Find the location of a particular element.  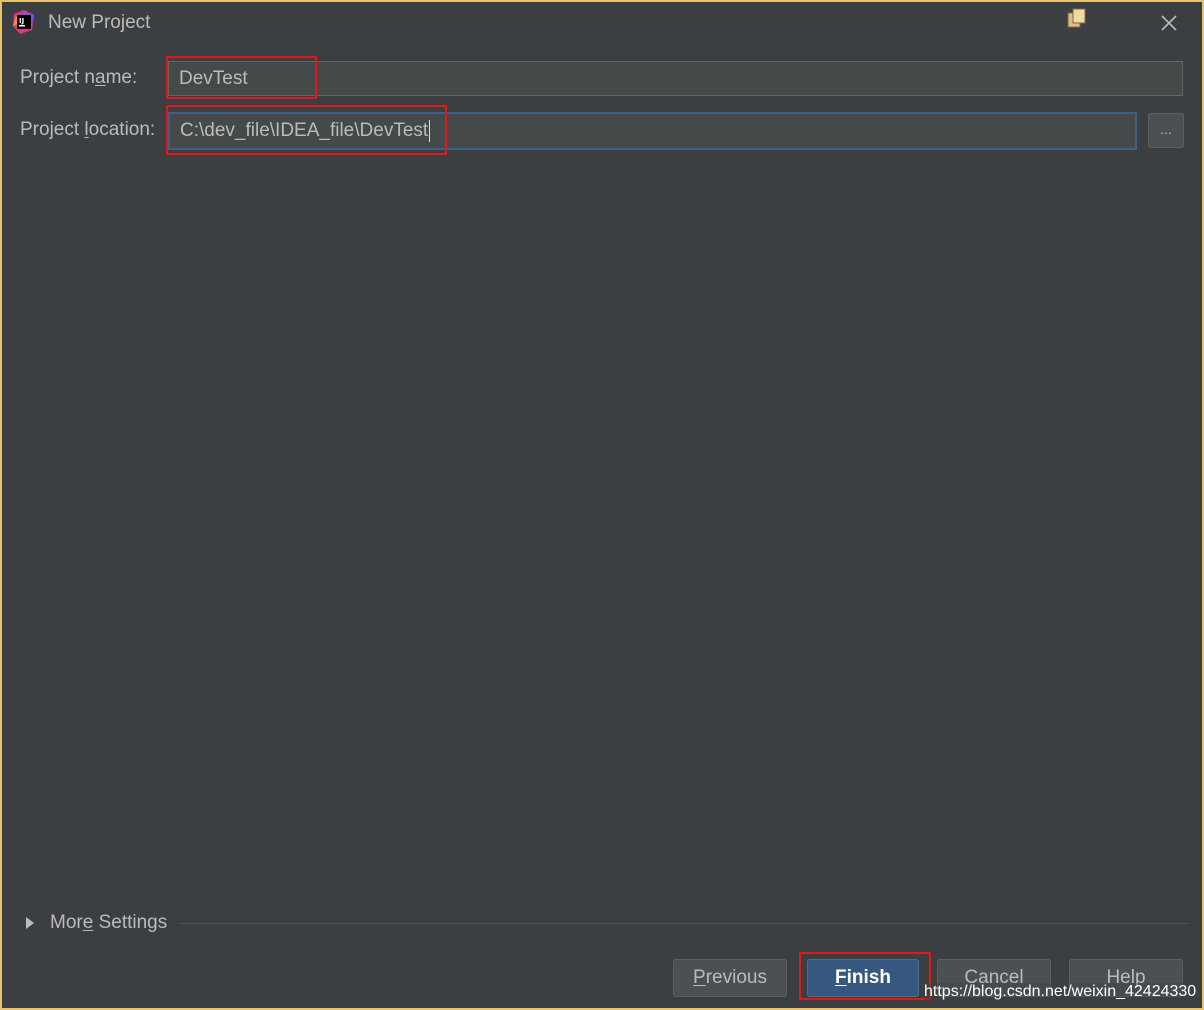

title-bar: IJ New Project is located at coordinates (602, 23).